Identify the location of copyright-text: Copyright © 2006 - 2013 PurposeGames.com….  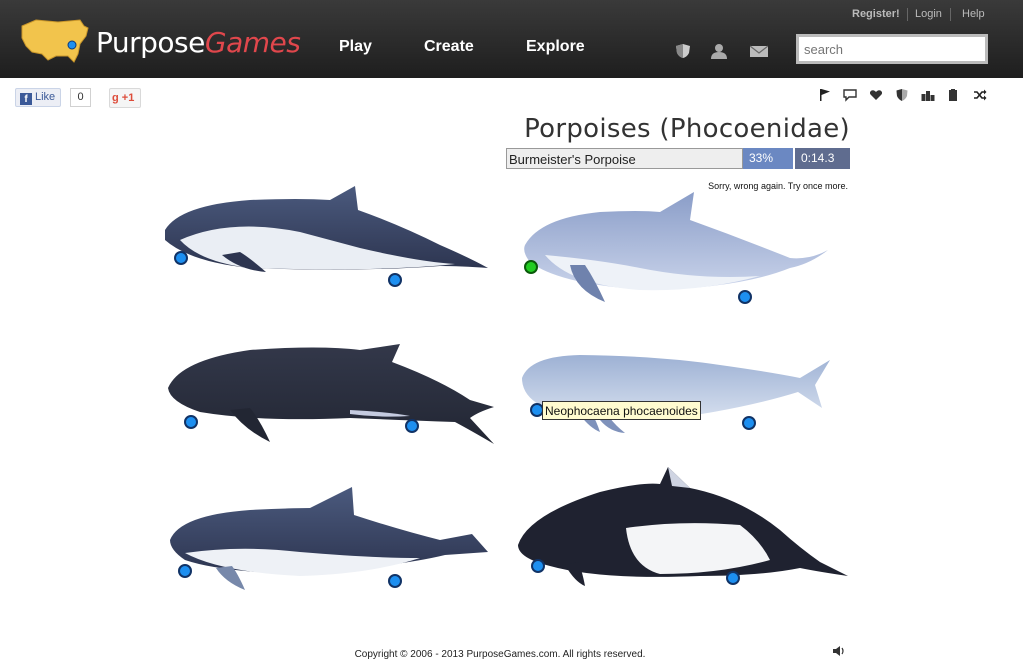
(500, 654).